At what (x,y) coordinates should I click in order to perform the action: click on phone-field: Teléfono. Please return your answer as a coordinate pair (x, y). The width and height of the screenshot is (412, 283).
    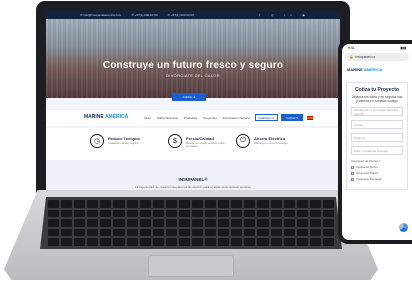
    Looking at the image, I should click on (377, 138).